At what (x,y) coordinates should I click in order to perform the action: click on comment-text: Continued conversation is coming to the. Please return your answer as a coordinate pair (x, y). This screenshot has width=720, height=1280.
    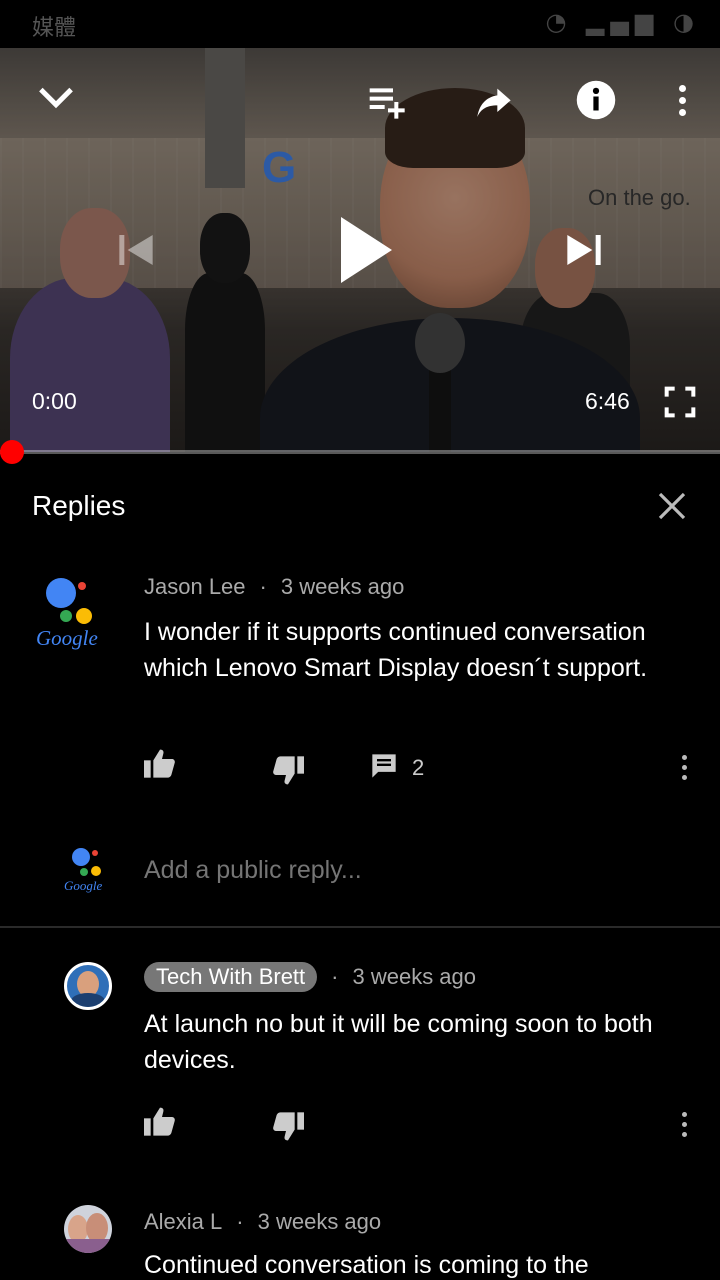
    Looking at the image, I should click on (366, 1265).